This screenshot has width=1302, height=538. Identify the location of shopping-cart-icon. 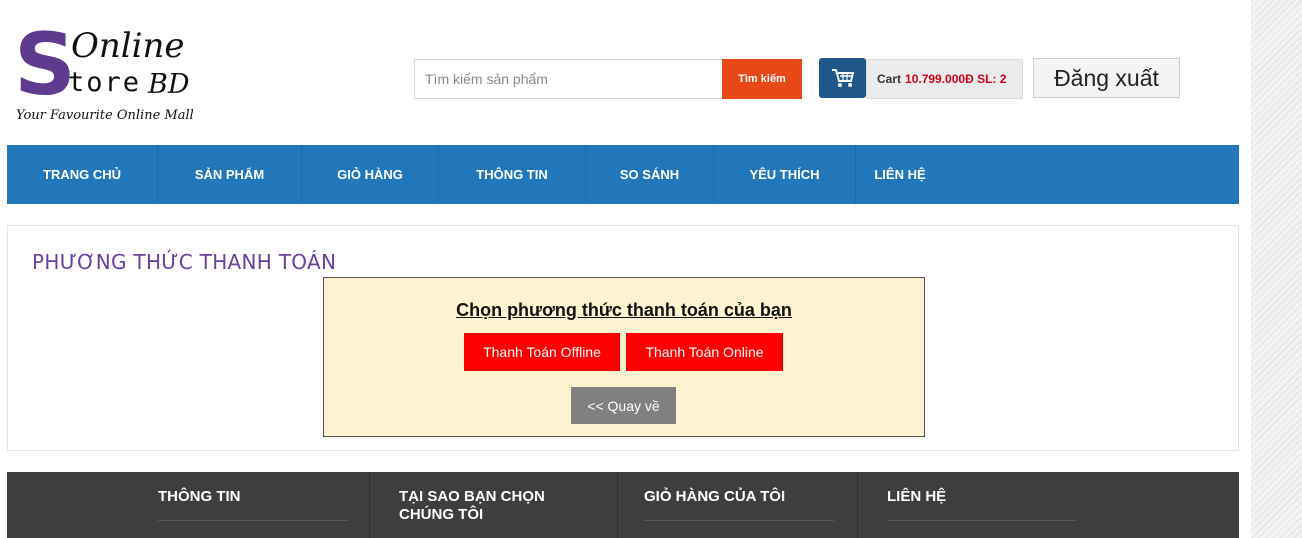
(842, 78).